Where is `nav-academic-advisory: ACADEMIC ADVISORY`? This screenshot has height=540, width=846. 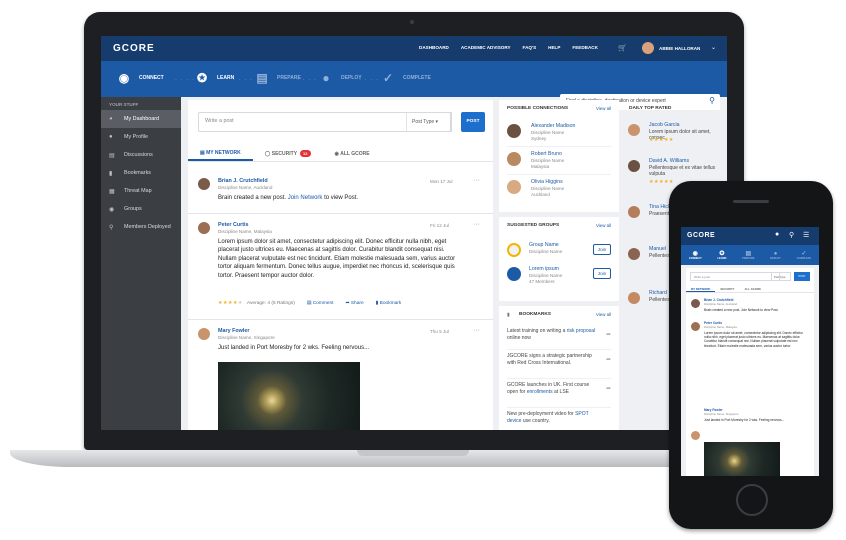 nav-academic-advisory: ACADEMIC ADVISORY is located at coordinates (486, 47).